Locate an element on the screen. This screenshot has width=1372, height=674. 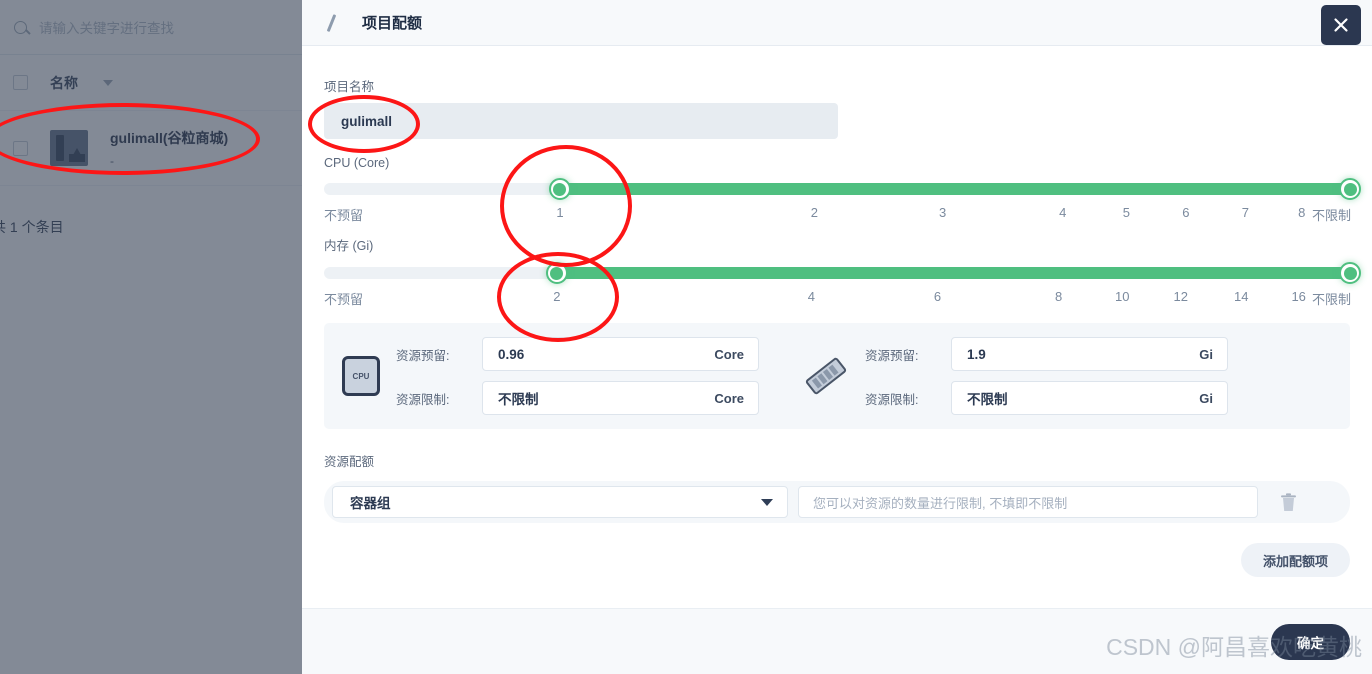
cpu-chip-label: CPU is located at coordinates (361, 376).